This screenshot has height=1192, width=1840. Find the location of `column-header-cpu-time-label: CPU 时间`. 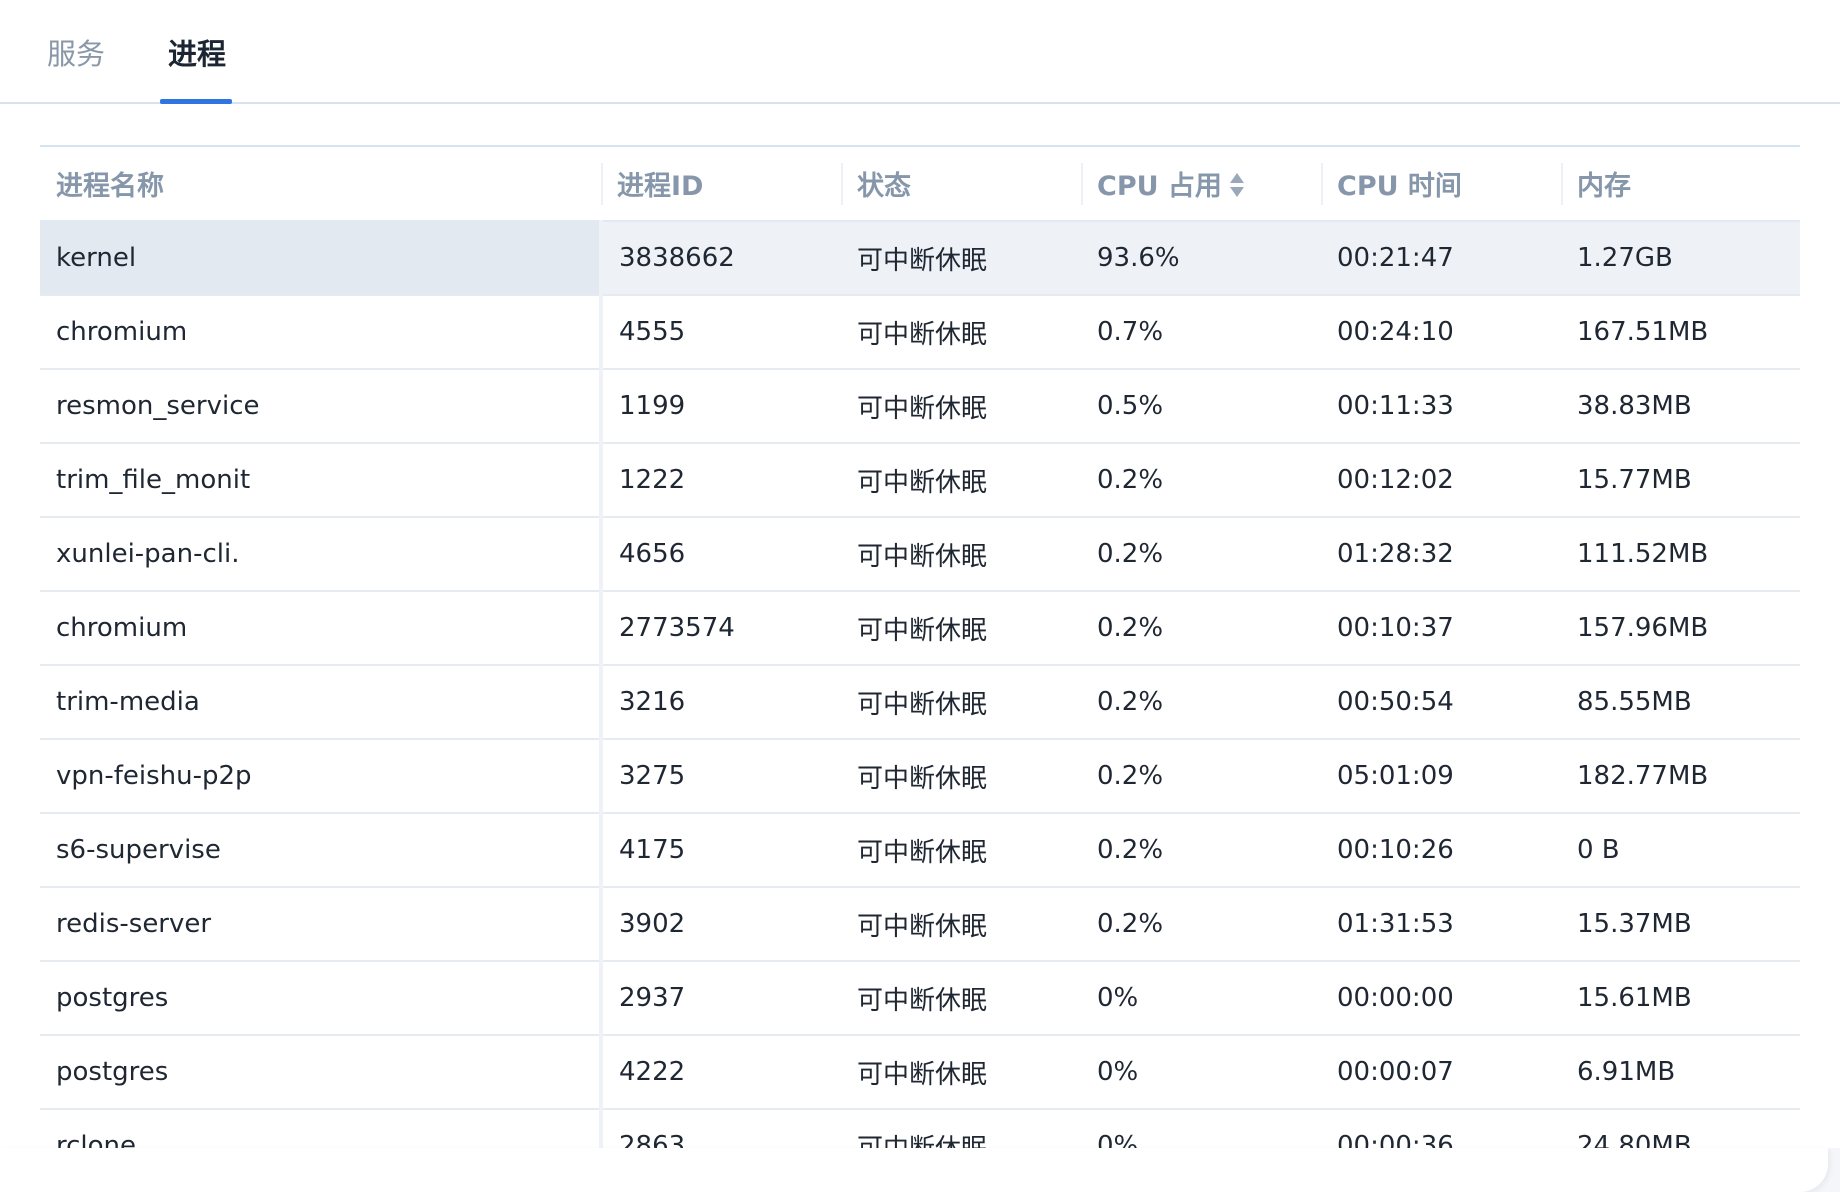

column-header-cpu-time-label: CPU 时间 is located at coordinates (1399, 186).